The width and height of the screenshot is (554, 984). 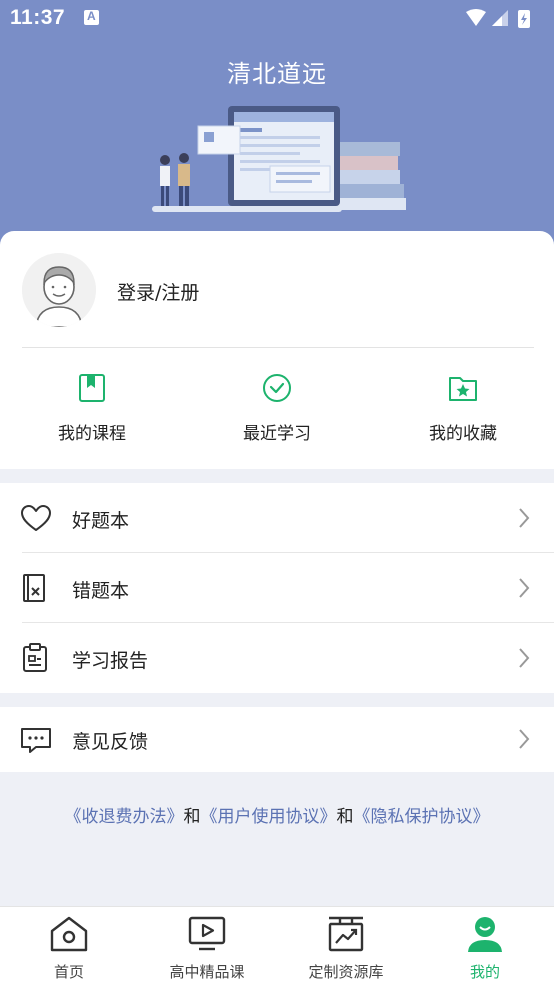 What do you see at coordinates (110, 661) in the screenshot?
I see `menu-label: 学习报告` at bounding box center [110, 661].